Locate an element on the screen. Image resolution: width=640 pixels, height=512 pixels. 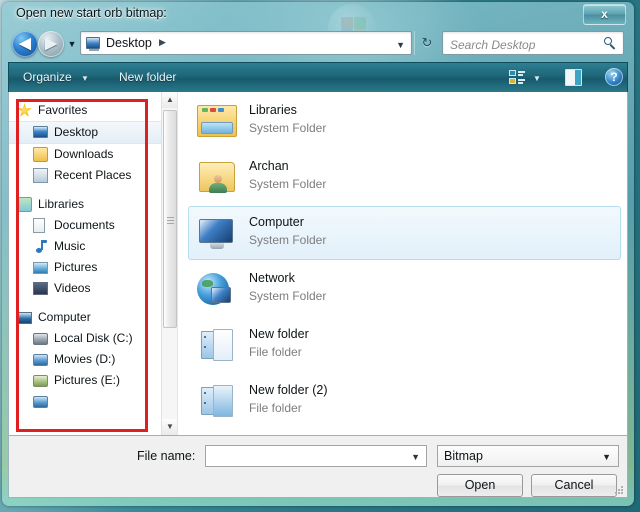
resize-grip is located at coordinates (618, 489).